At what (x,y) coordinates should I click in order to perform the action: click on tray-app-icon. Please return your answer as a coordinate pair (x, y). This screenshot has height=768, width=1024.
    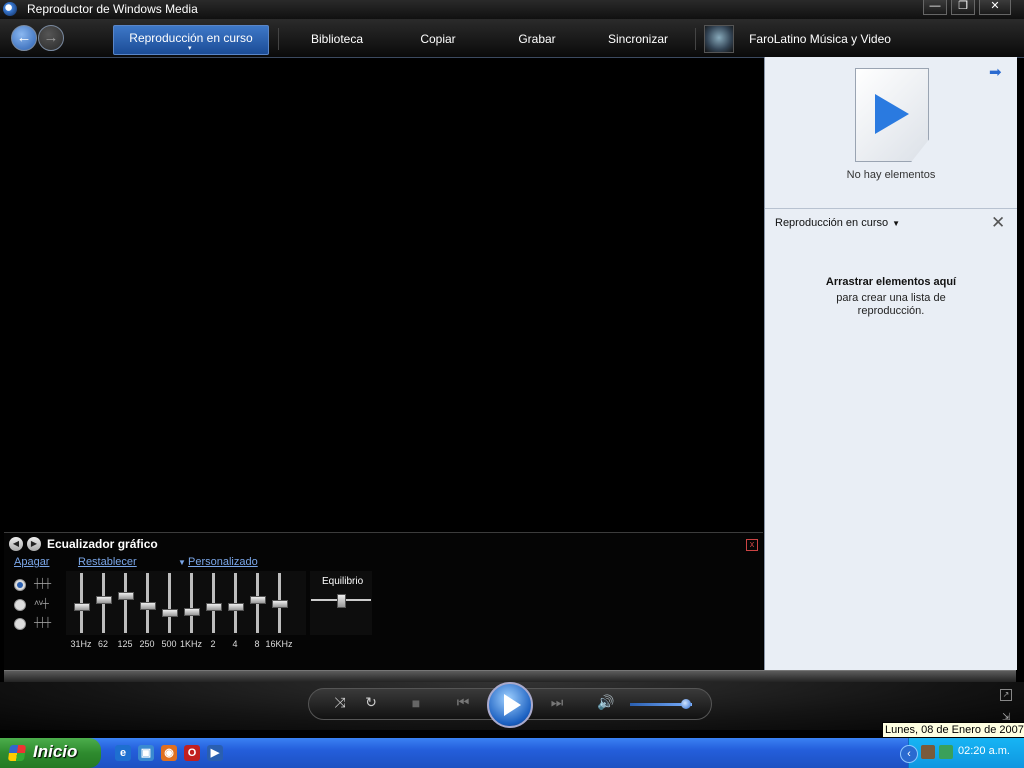
    Looking at the image, I should click on (928, 752).